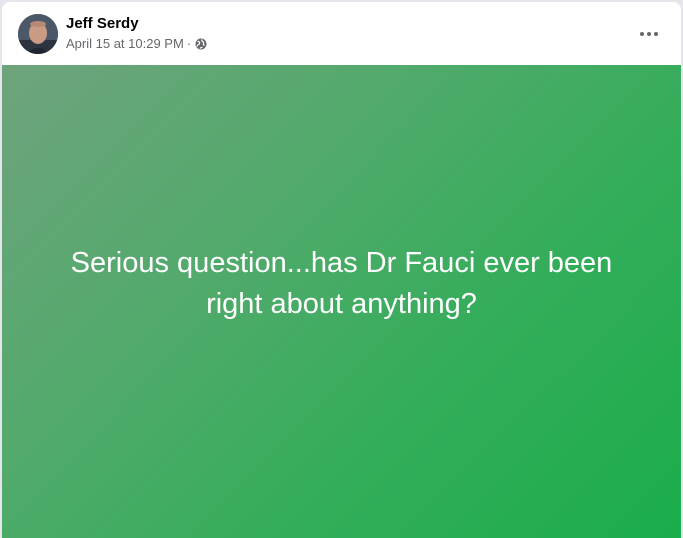 The height and width of the screenshot is (538, 683). What do you see at coordinates (341, 33) in the screenshot?
I see `post-header: Jeff Serdy April 15 at 10:29 PM ·` at bounding box center [341, 33].